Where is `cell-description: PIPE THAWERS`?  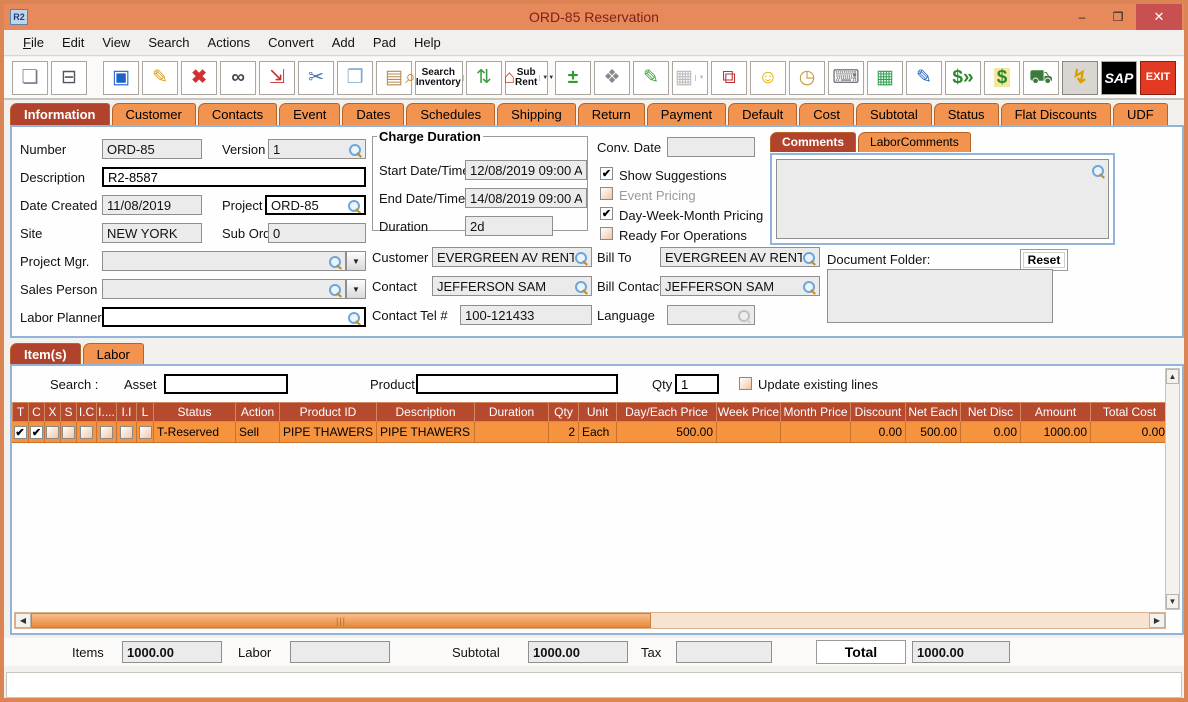 cell-description: PIPE THAWERS is located at coordinates (426, 432).